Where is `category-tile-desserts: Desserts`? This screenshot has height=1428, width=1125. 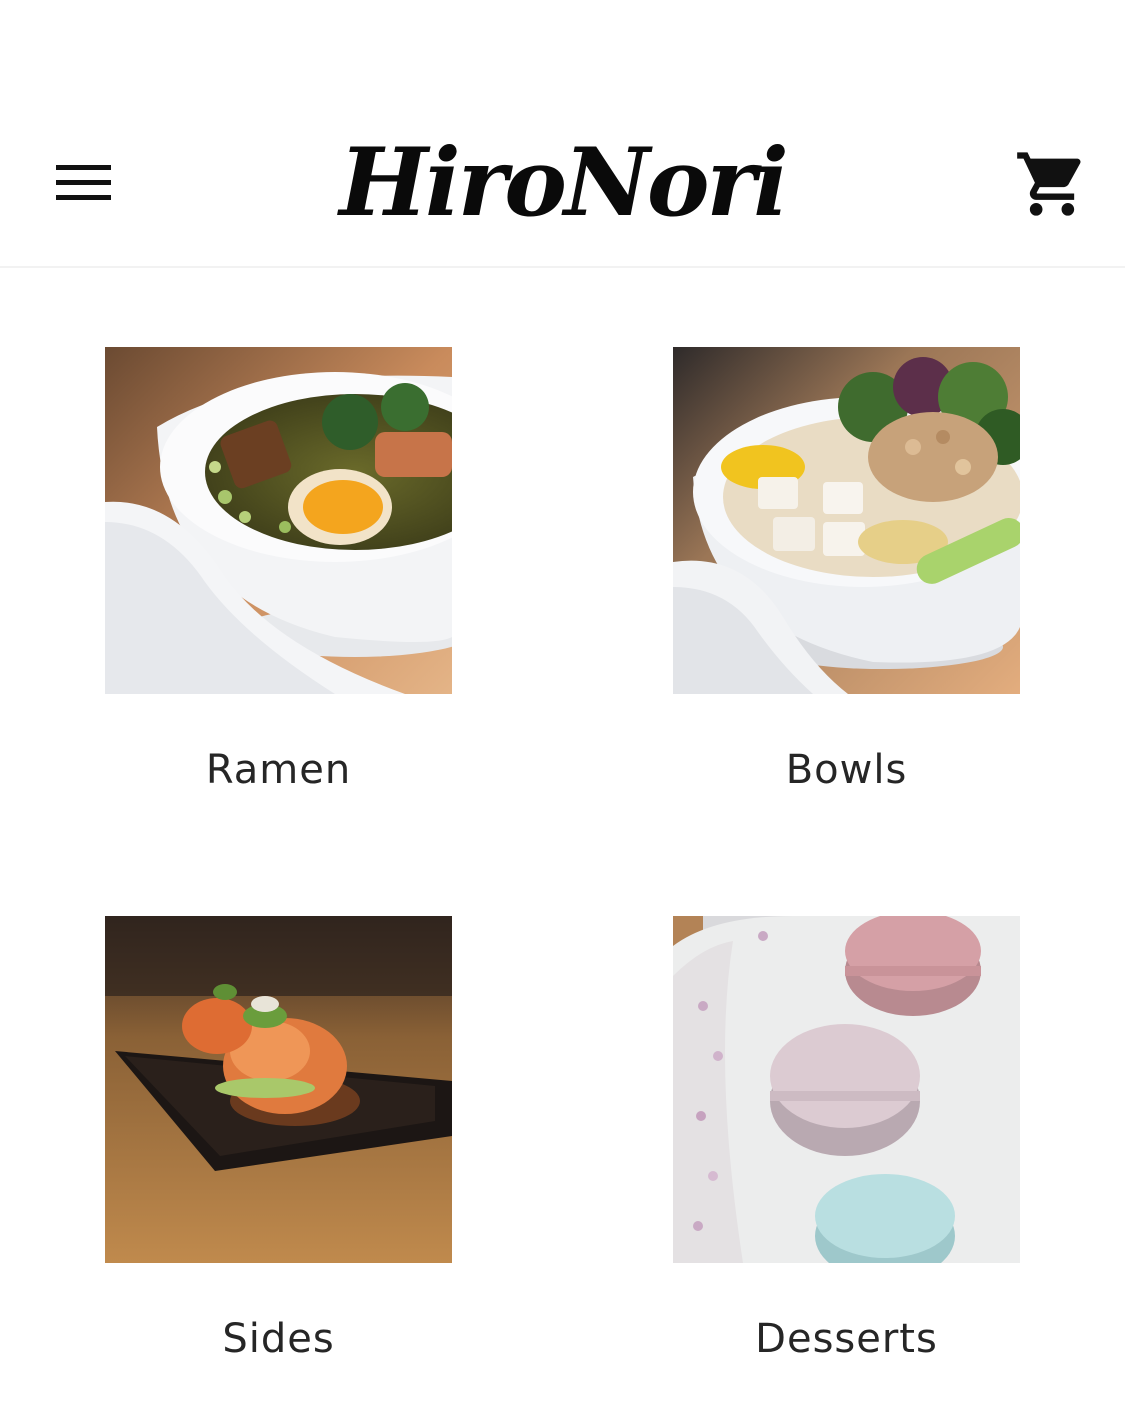 category-tile-desserts: Desserts is located at coordinates (846, 1139).